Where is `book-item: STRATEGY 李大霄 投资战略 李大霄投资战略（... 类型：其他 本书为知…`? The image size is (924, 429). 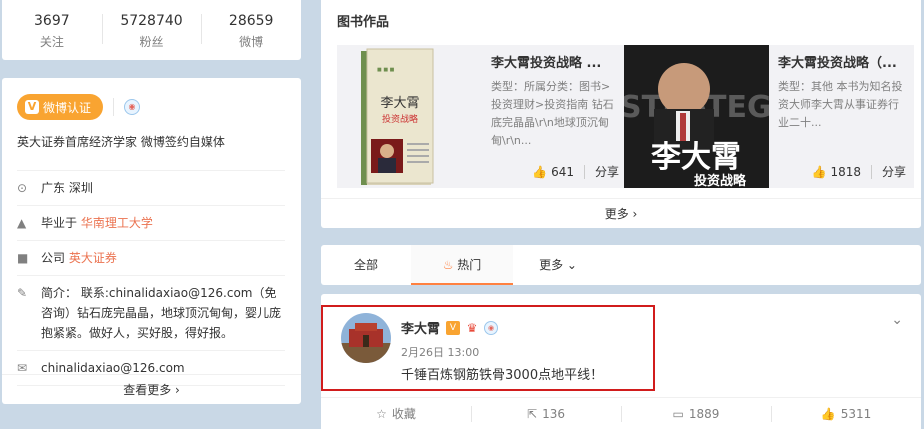
book-item: STRATEGY 李大霄 投资战略 李大霄投资战略（... 类型：其他 本书为知… is located at coordinates (769, 116).